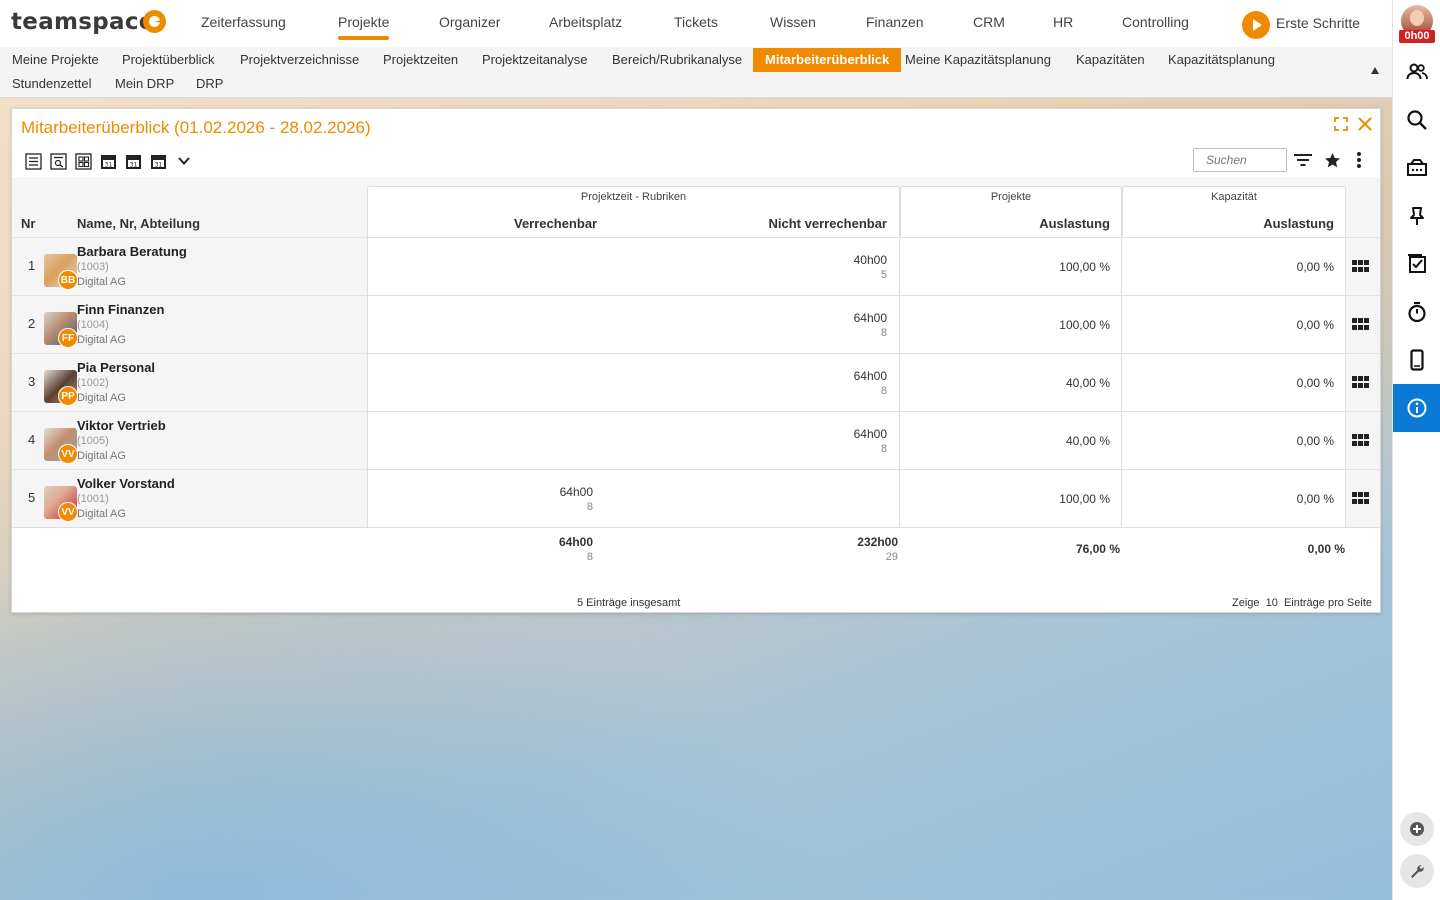 This screenshot has width=1440, height=900. I want to click on employee-name: Finn Finanzen, so click(120, 309).